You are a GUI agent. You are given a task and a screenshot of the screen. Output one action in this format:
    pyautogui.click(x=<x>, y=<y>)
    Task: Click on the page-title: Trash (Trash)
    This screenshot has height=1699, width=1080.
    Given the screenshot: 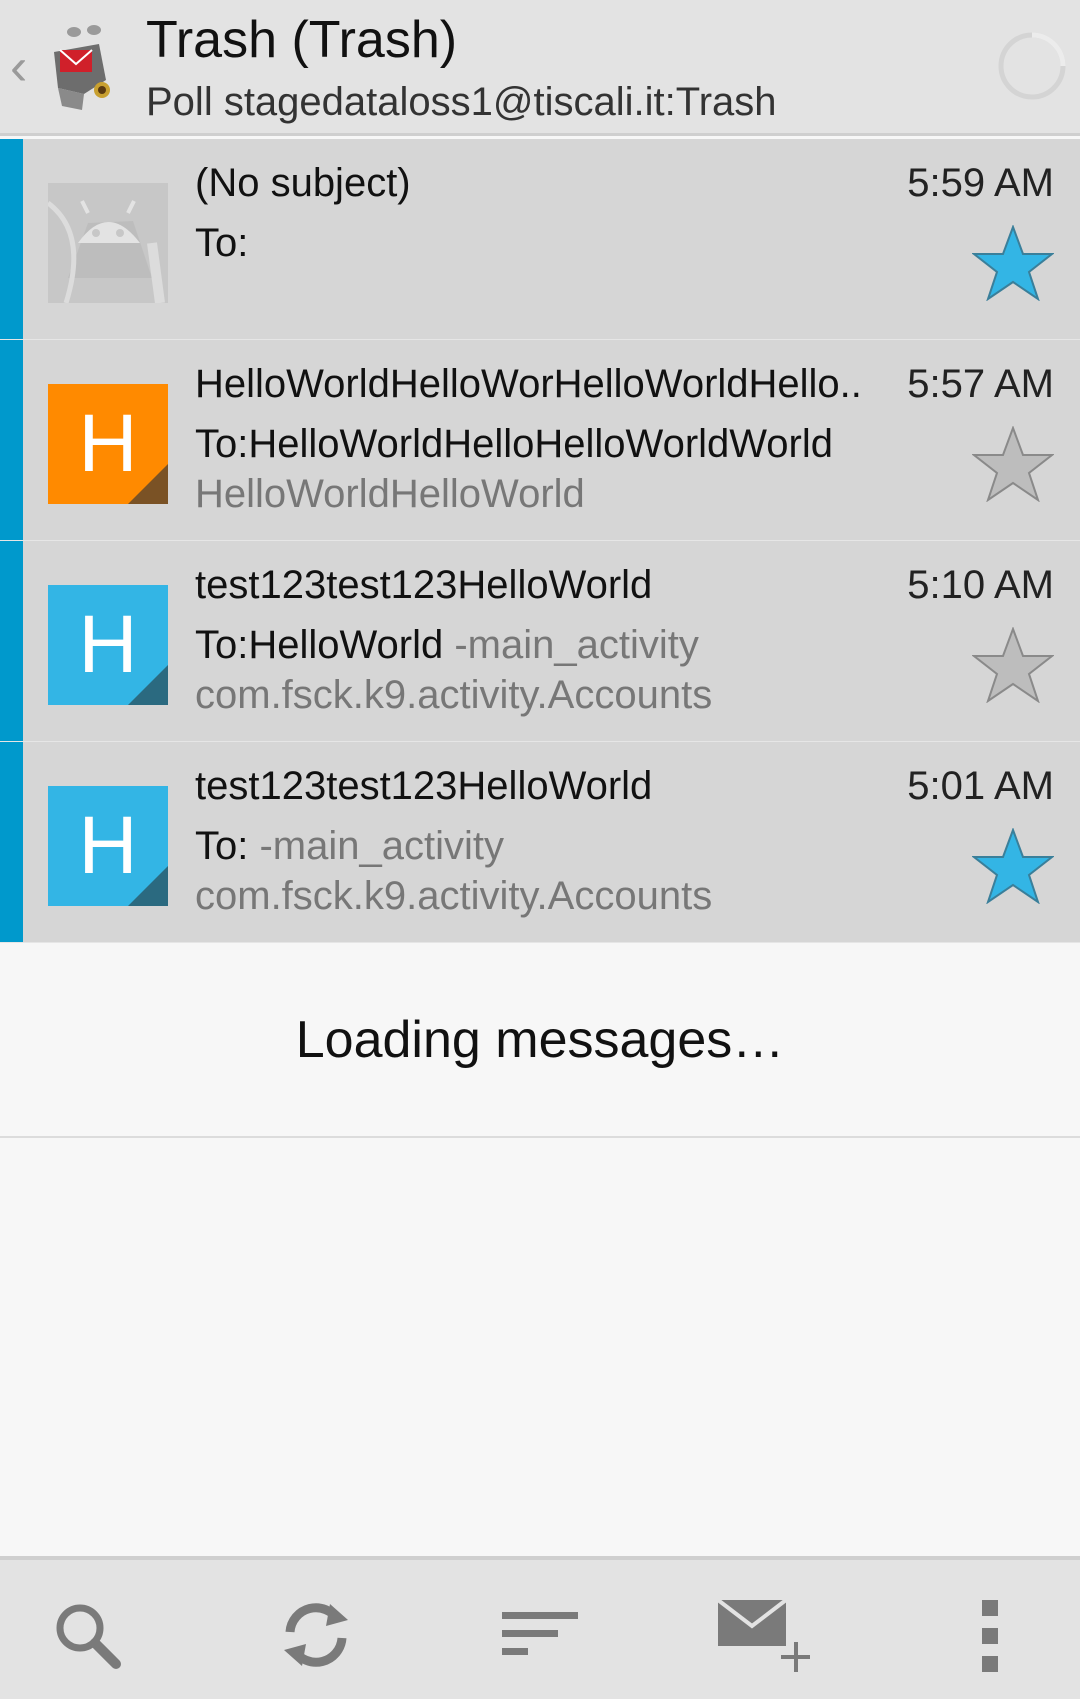 What is the action you would take?
    pyautogui.click(x=302, y=40)
    